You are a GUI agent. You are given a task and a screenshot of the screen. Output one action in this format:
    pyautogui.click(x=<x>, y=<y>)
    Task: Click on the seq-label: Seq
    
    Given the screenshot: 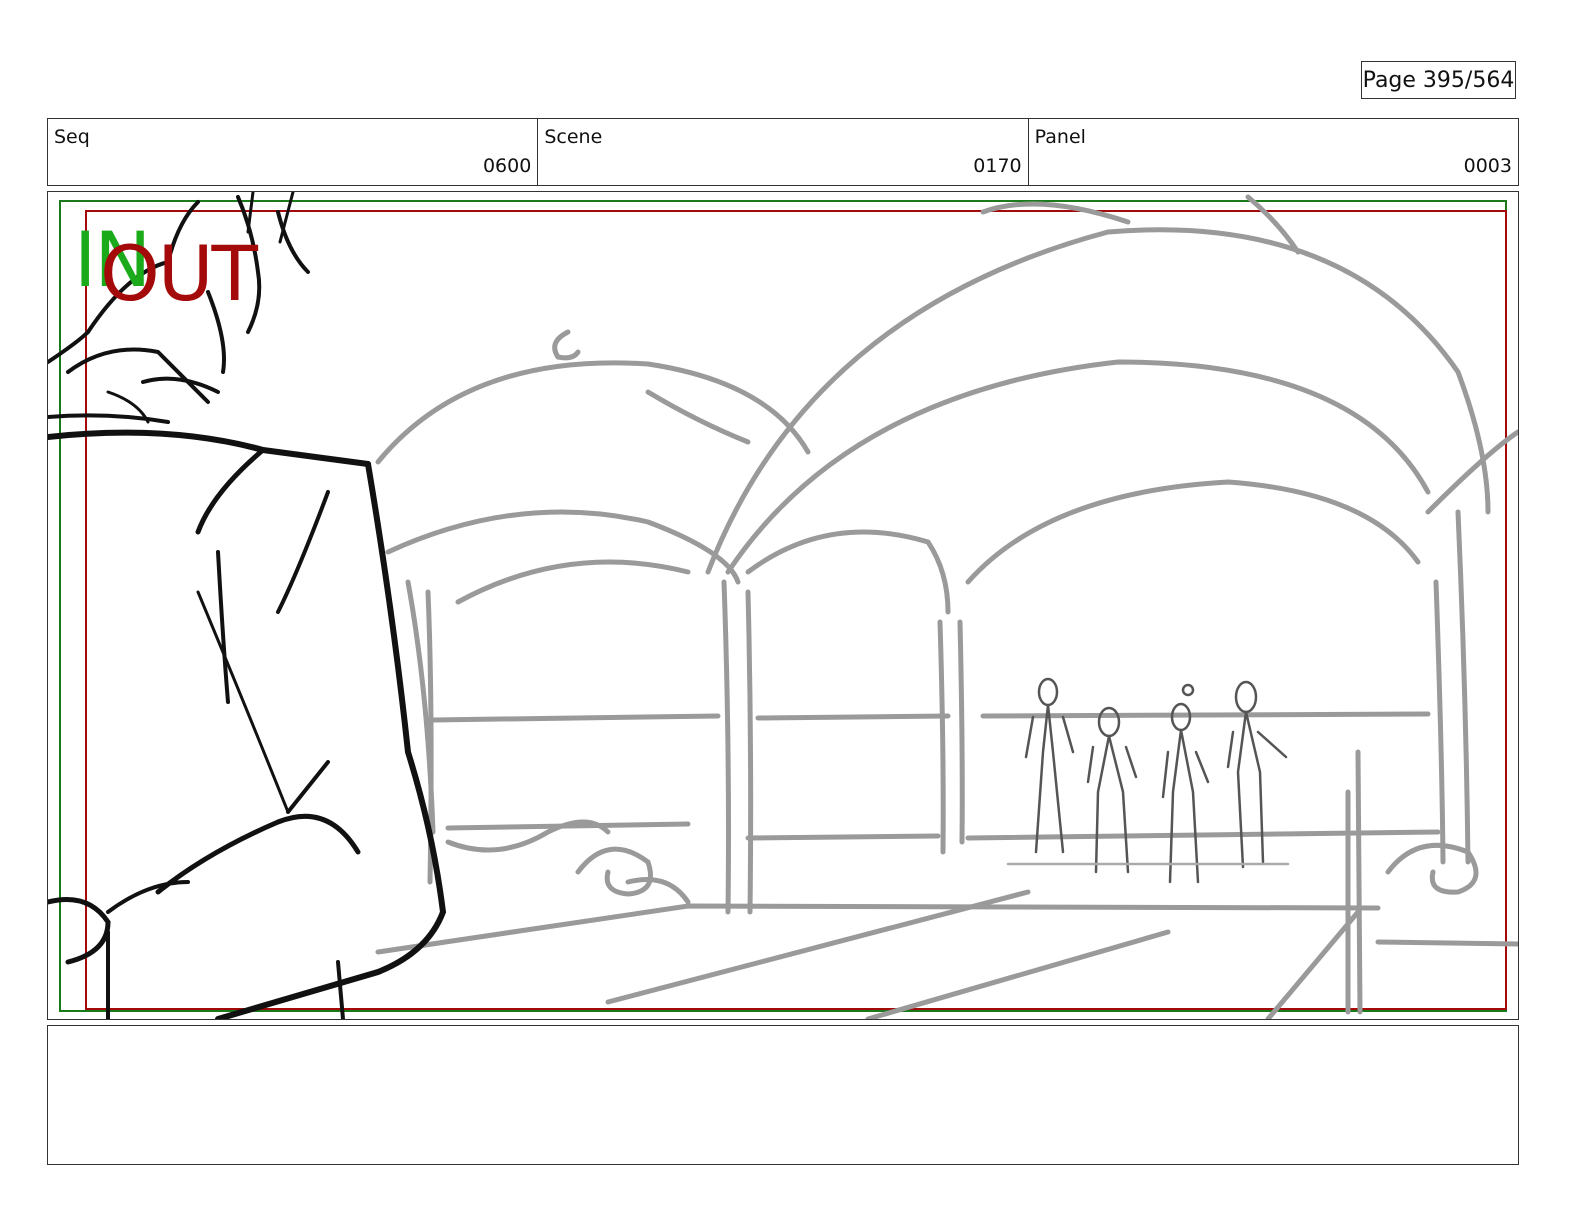 What is the action you would take?
    pyautogui.click(x=72, y=137)
    